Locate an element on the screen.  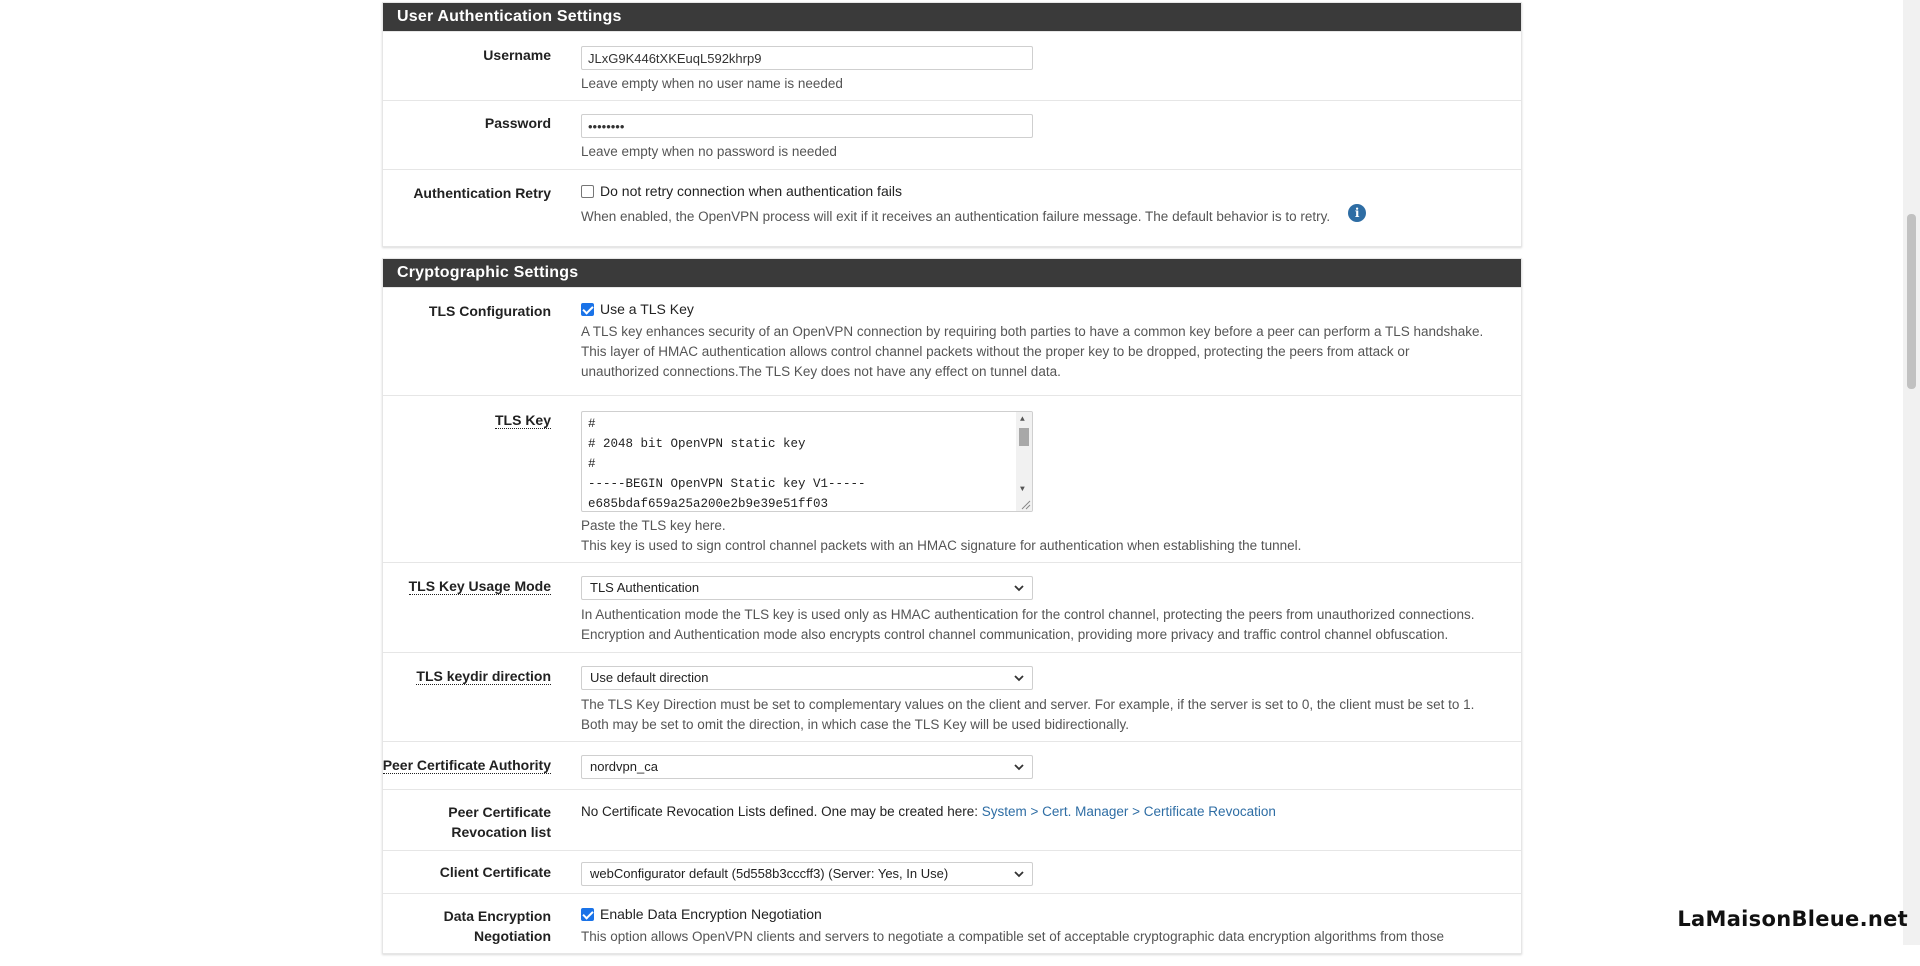
info-icon: i is located at coordinates (1357, 213).